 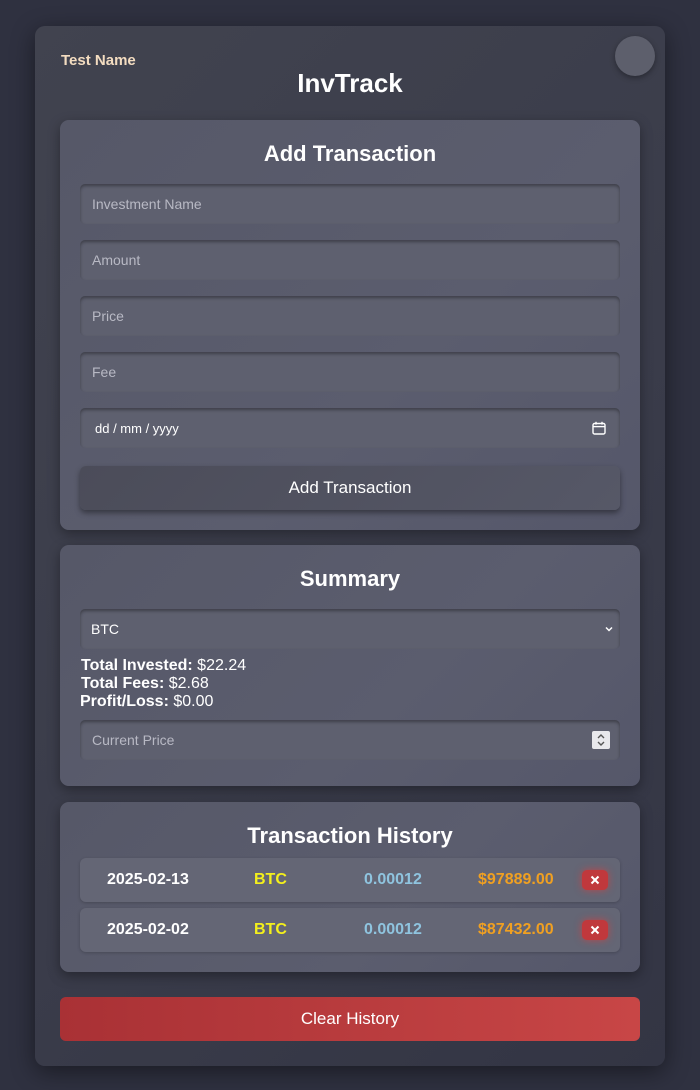 I want to click on table-row: 2025-02-02 BTC 0.00012 $87432.00, so click(x=350, y=930).